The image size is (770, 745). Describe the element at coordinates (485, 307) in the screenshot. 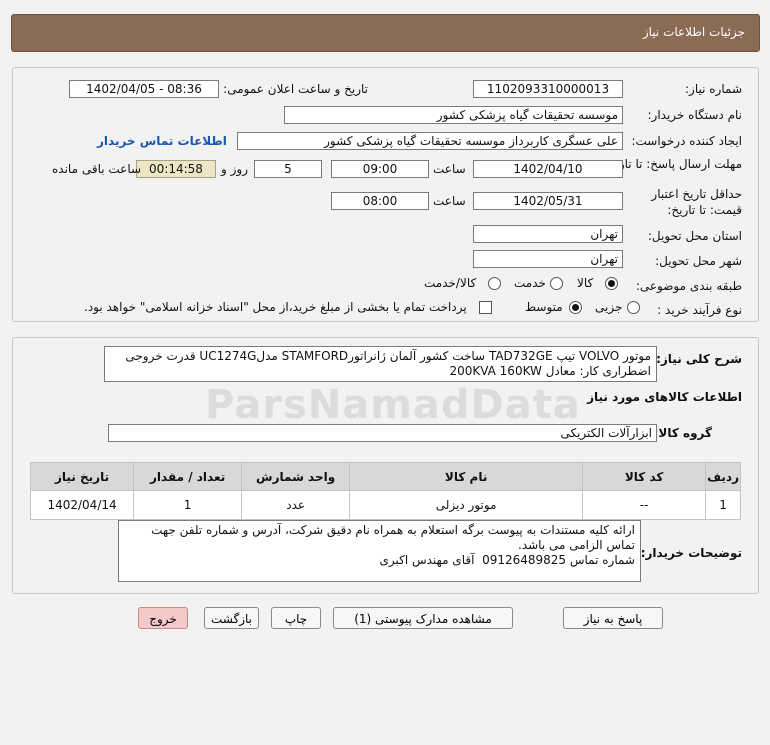

I see `treasury-checkbox` at that location.